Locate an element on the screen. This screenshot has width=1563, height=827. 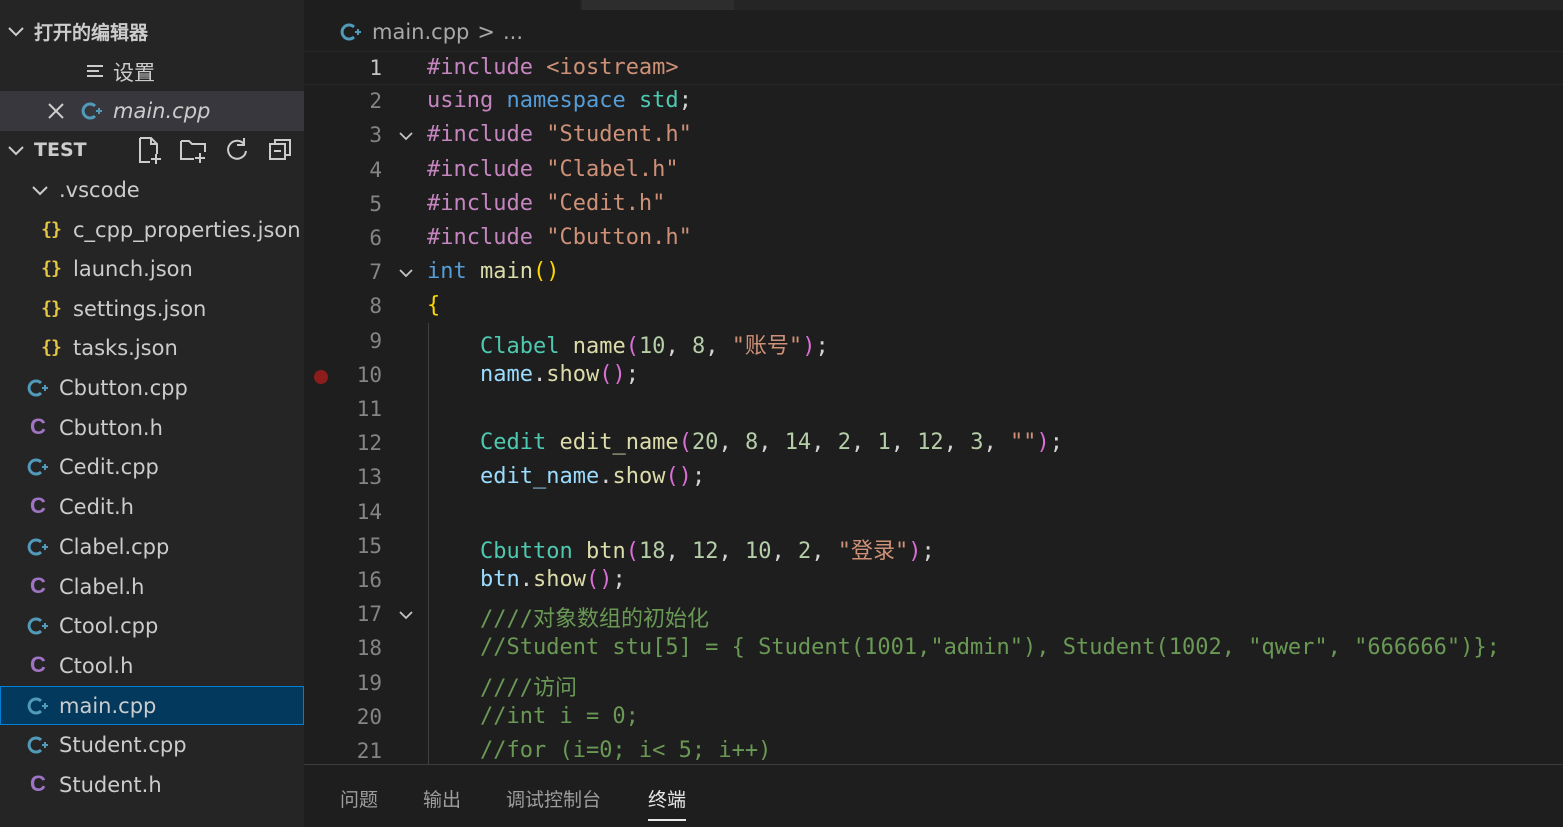
code-line: 21 //for (i=0; i< 5; i++) is located at coordinates (933, 749).